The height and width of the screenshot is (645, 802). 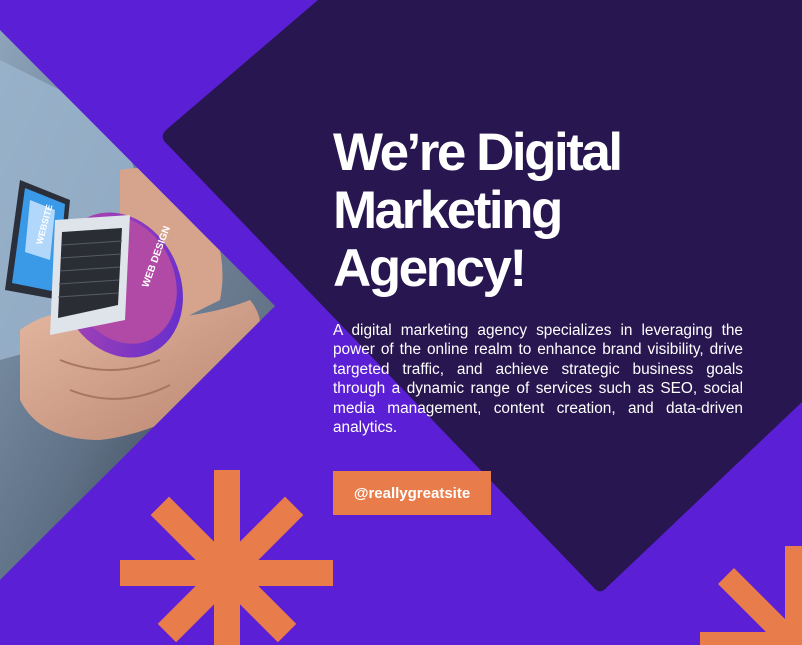 I want to click on website-button-label: @reallygreatsite, so click(x=412, y=493).